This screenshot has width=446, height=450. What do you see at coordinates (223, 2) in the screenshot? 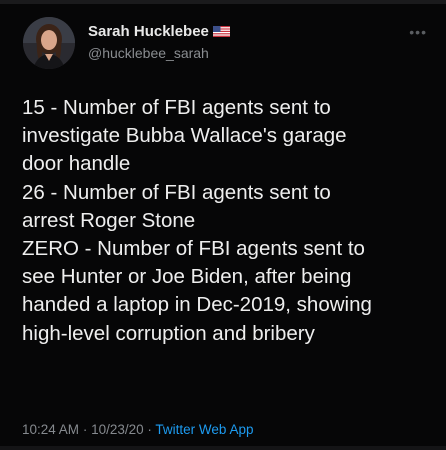
I see `top-divider` at bounding box center [223, 2].